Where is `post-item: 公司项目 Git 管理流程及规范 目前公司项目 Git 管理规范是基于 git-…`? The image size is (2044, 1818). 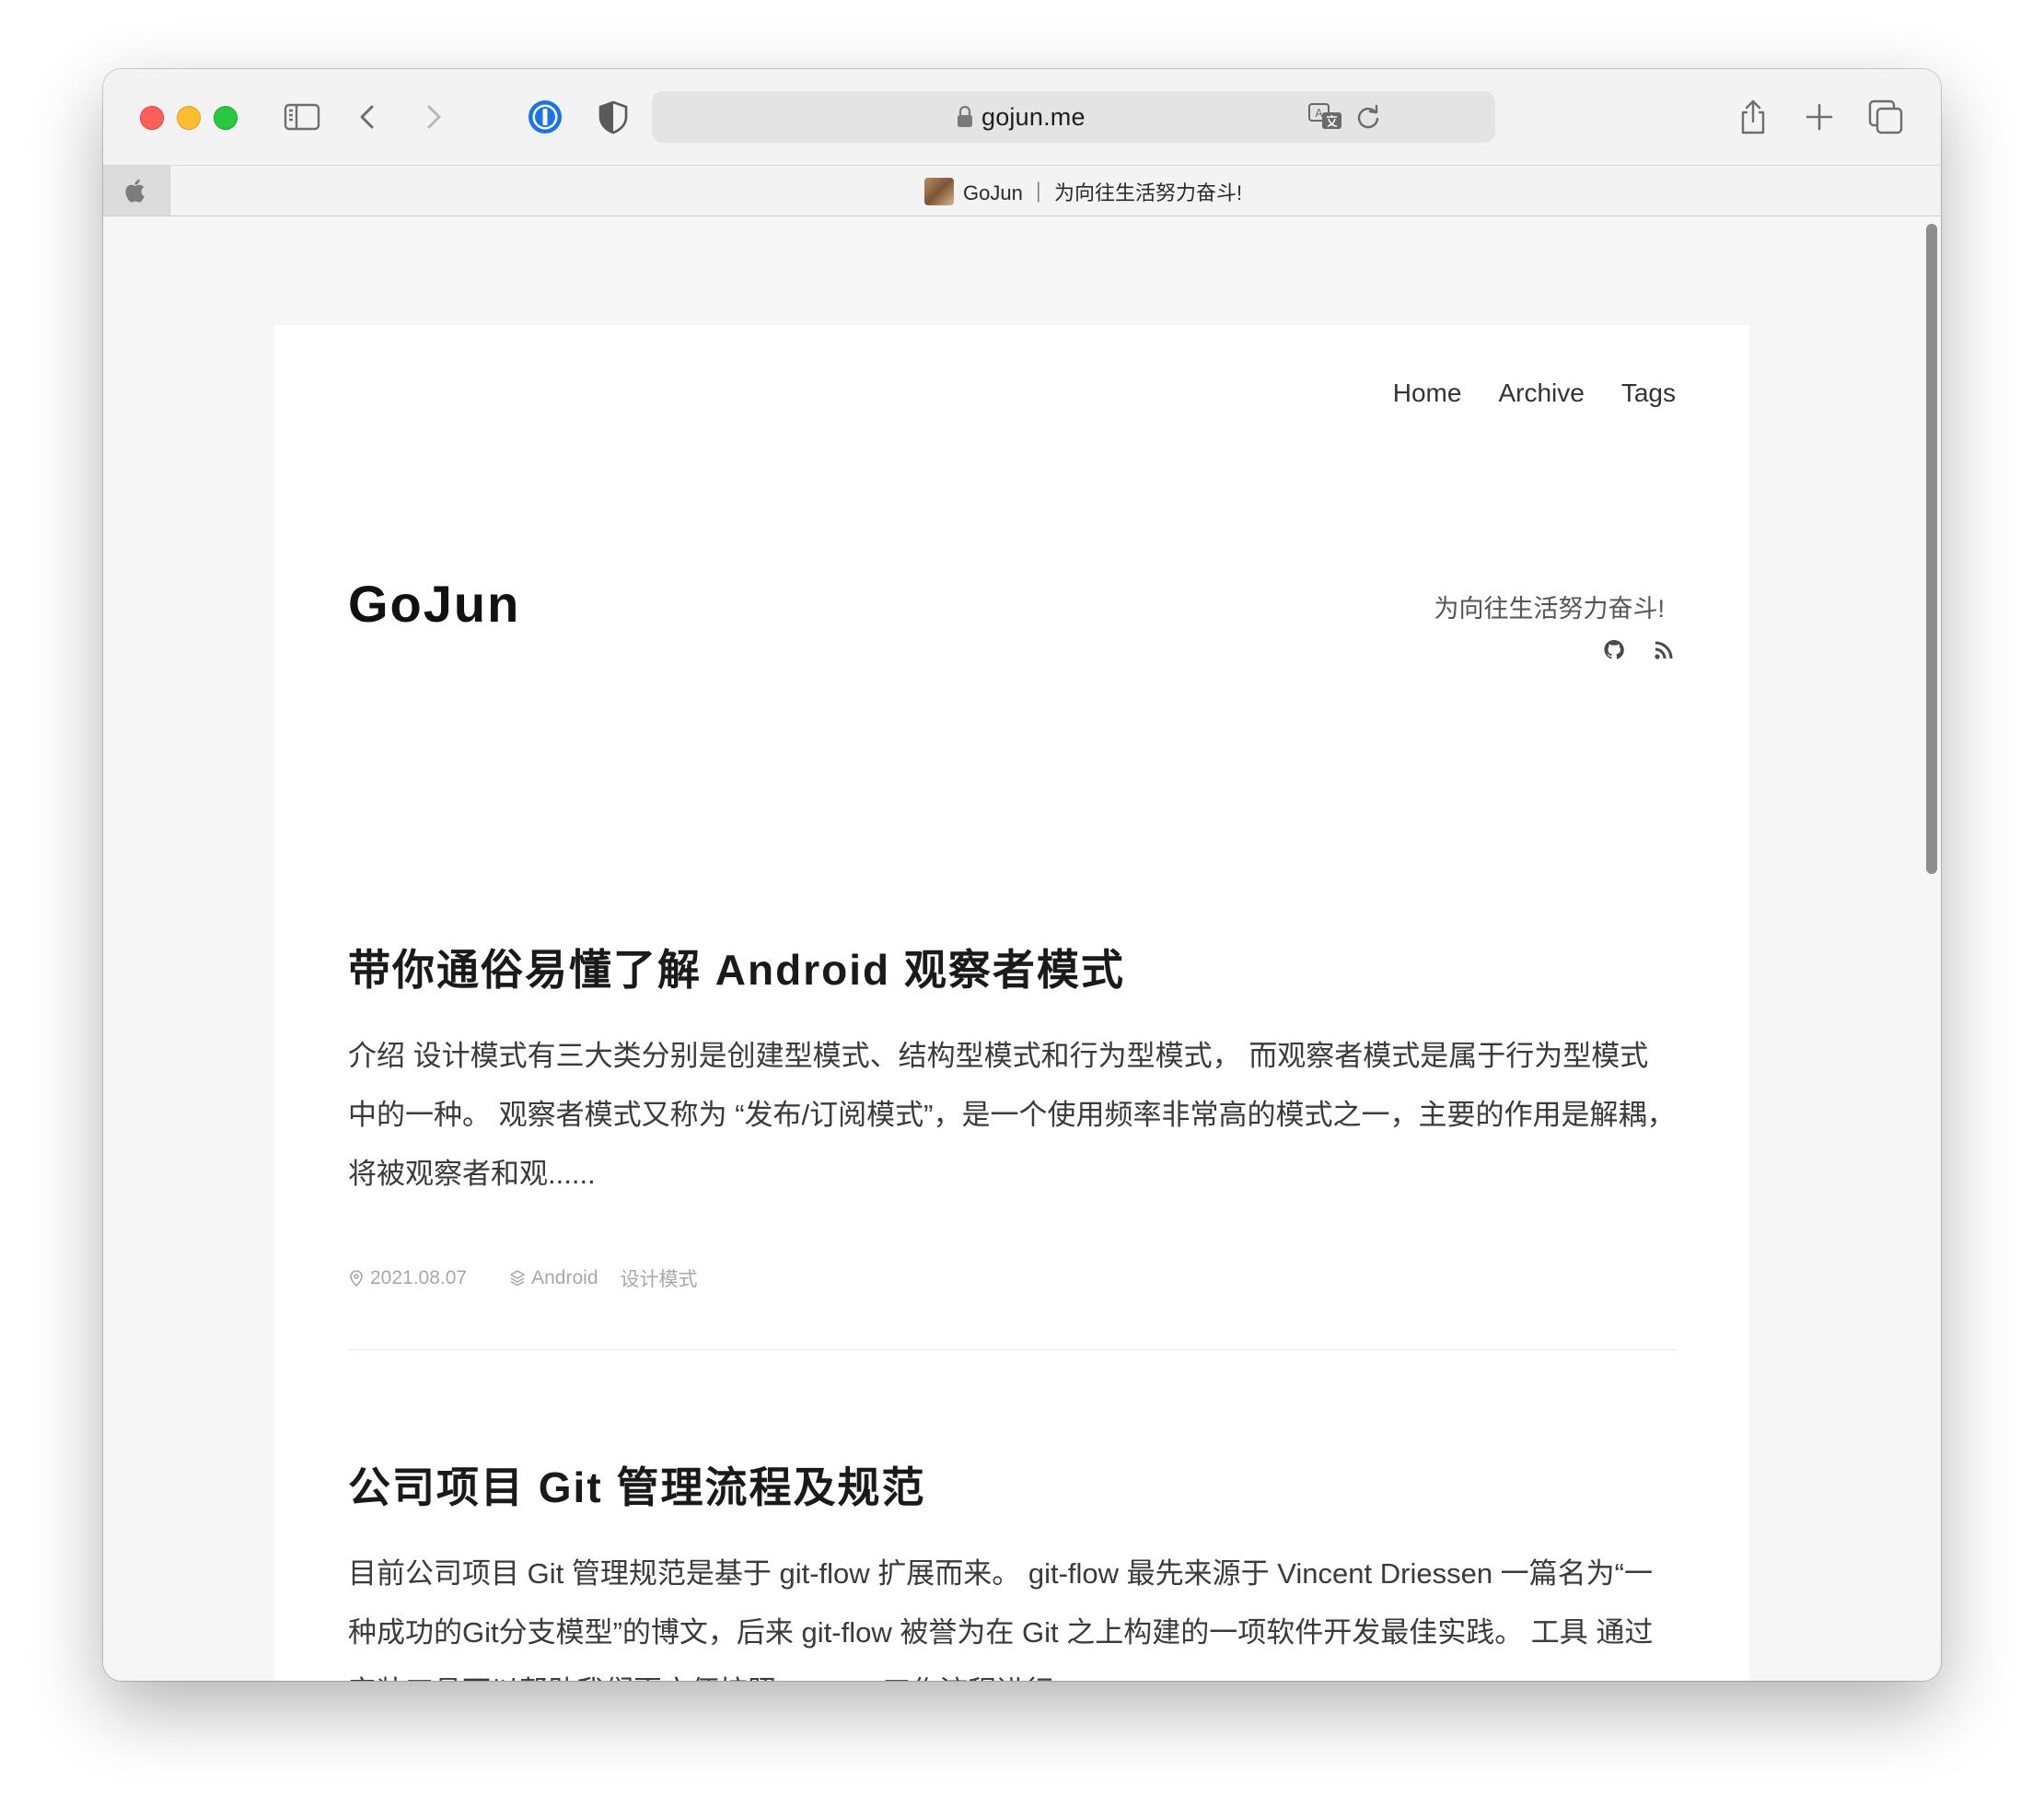
post-item: 公司项目 Git 管理流程及规范 目前公司项目 Git 管理规范是基于 git-… is located at coordinates (1012, 1567).